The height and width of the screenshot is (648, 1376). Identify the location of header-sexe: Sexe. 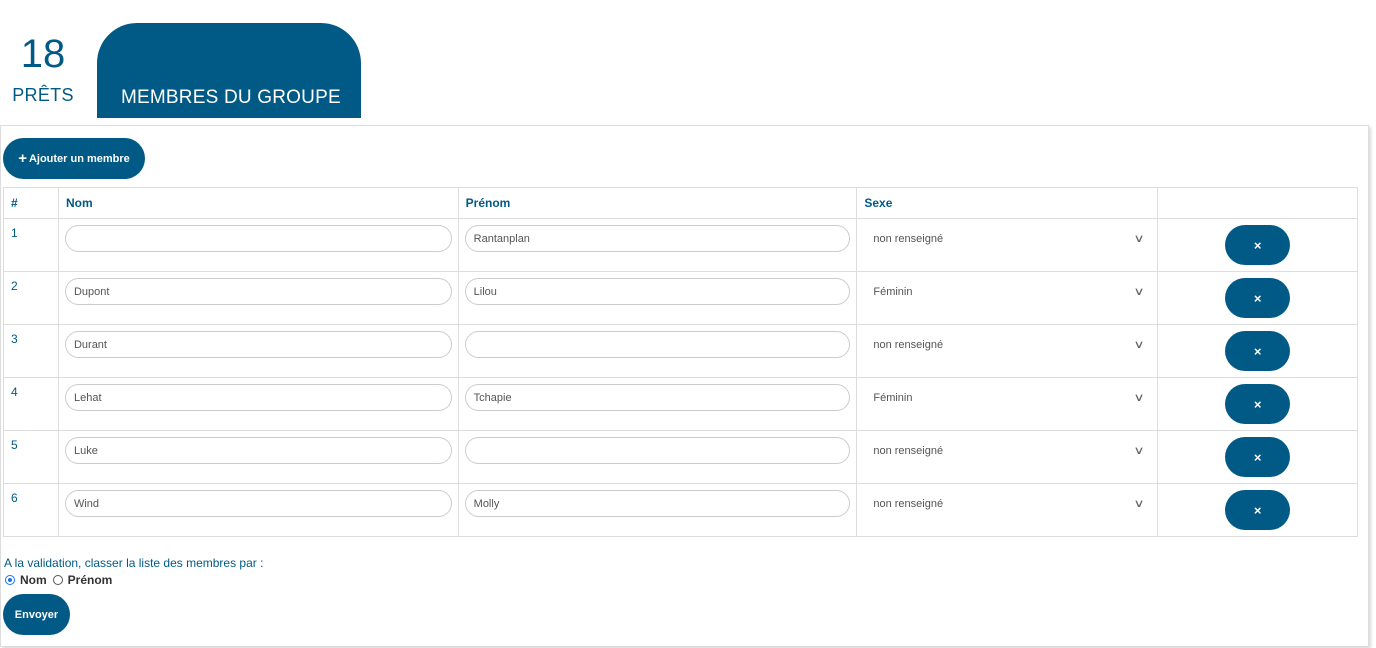
(1007, 203).